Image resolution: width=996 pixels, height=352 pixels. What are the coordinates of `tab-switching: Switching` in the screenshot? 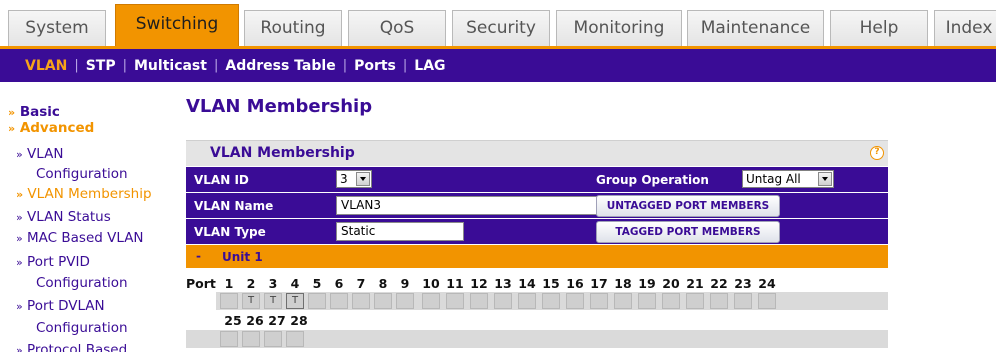 It's located at (177, 25).